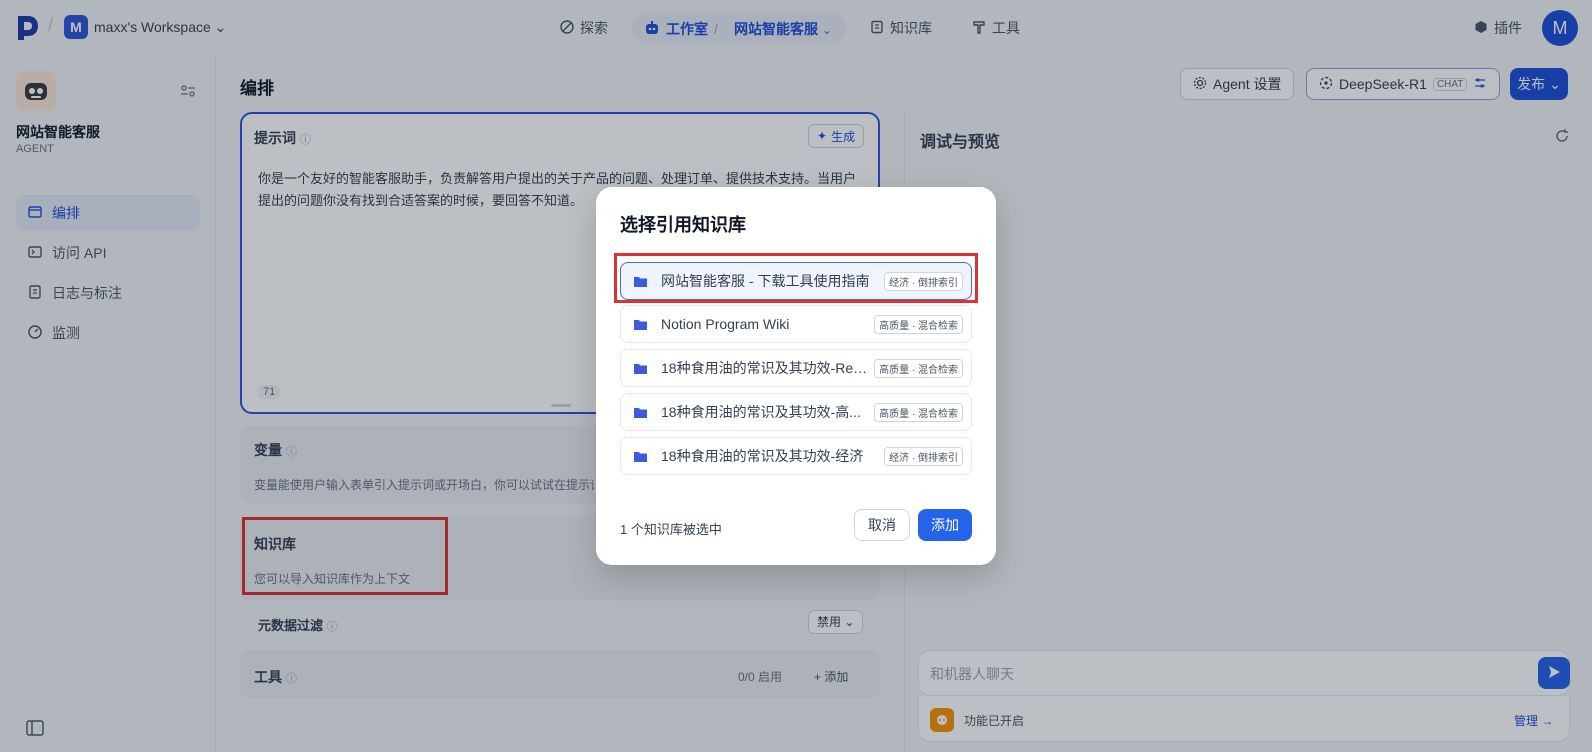  I want to click on kb-item: 18种食用油的常识及其功效-Rer... 高质量 · 混合检索, so click(796, 368).